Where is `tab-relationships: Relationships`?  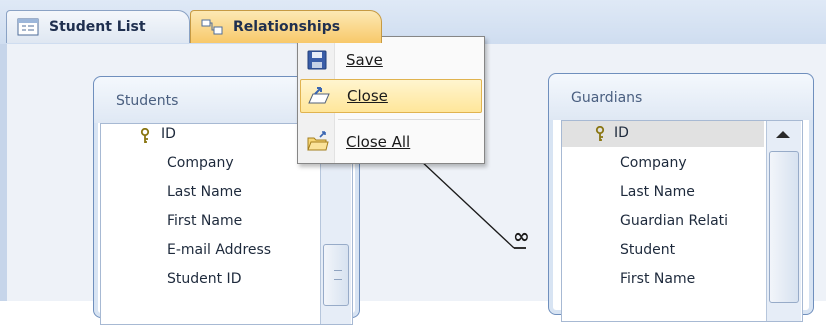 tab-relationships: Relationships is located at coordinates (286, 26).